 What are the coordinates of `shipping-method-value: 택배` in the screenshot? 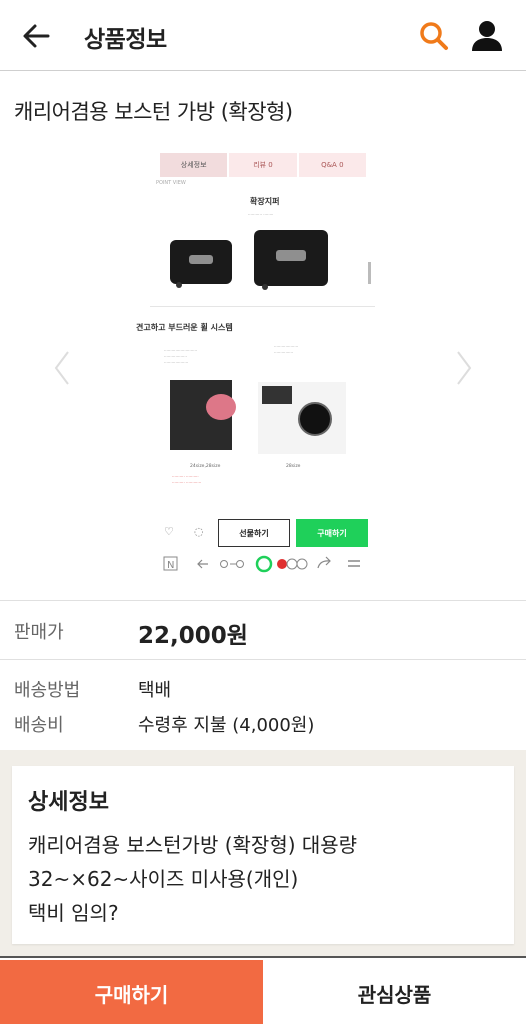 It's located at (155, 690).